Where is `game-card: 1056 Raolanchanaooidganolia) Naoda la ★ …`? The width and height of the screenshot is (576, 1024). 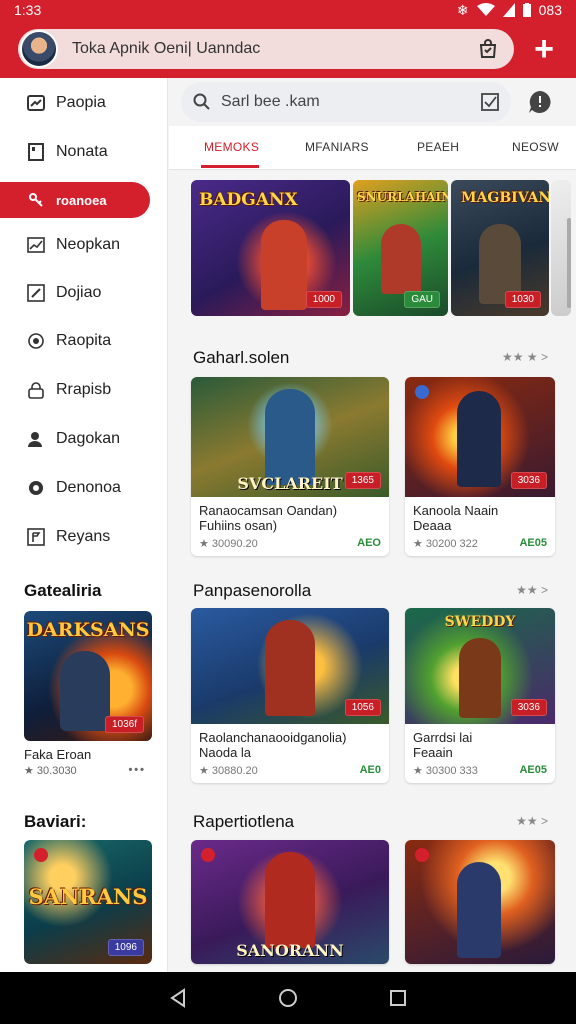
game-card: 1056 Raolanchanaooidganolia) Naoda la ★ … is located at coordinates (290, 695).